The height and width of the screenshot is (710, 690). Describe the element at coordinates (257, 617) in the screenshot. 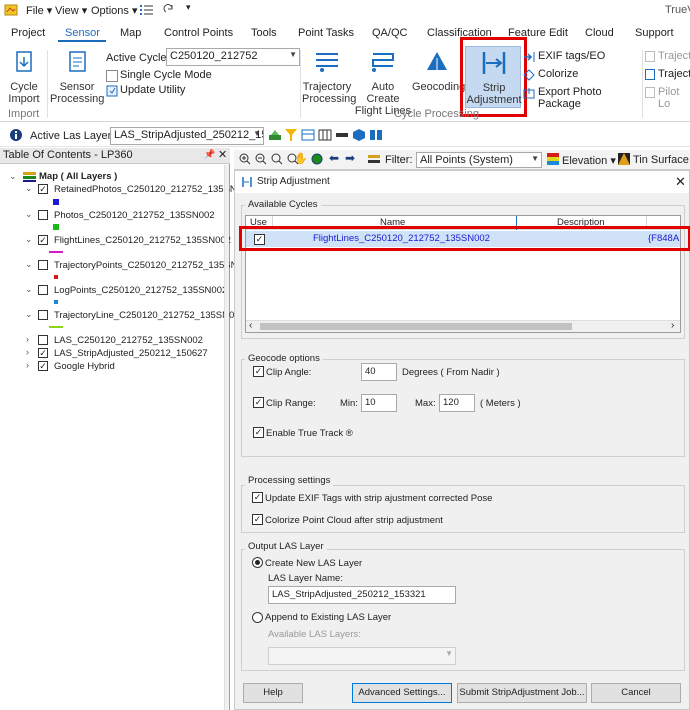

I see `append-existing-radio` at that location.